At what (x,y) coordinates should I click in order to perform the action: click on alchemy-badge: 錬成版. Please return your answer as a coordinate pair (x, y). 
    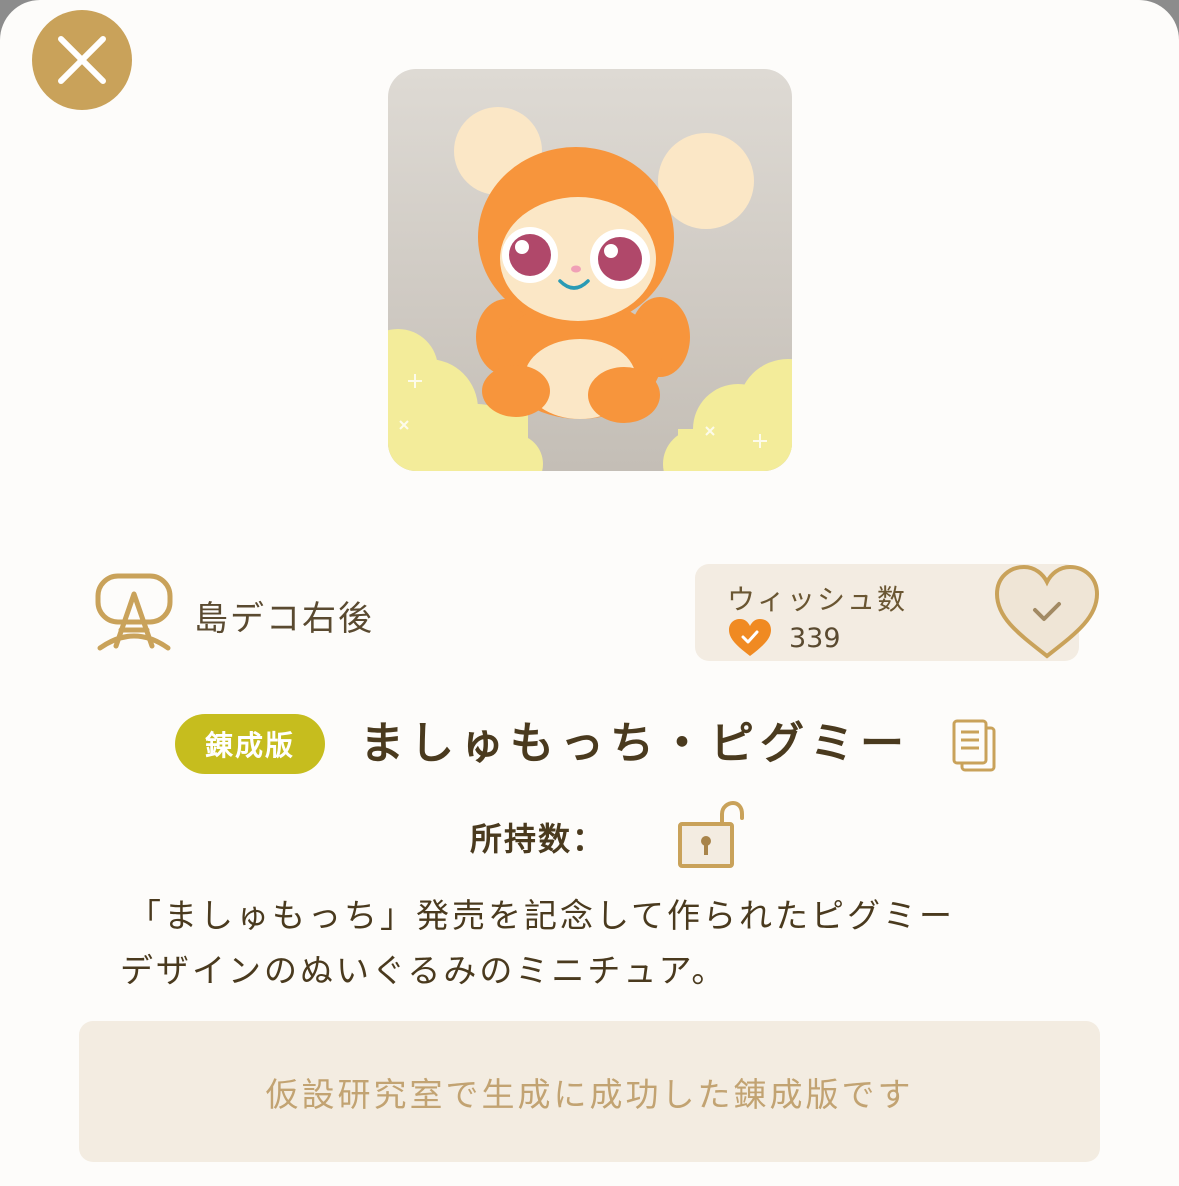
    Looking at the image, I should click on (250, 744).